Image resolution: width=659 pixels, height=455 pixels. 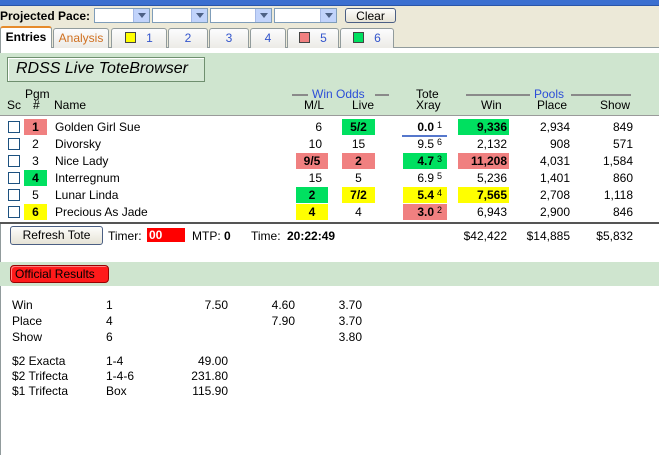 What do you see at coordinates (622, 212) in the screenshot?
I see `show-pool: 846` at bounding box center [622, 212].